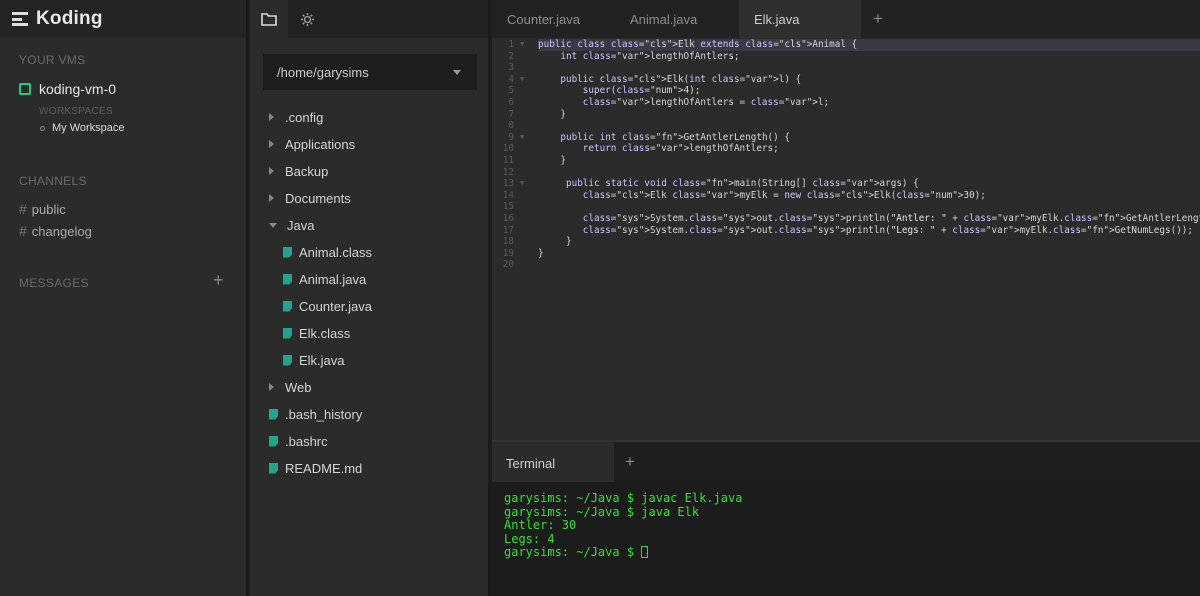 The image size is (1200, 596). I want to click on channel-public: # public, so click(42, 209).